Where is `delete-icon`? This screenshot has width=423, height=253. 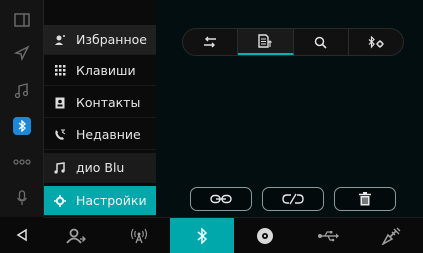
delete-icon is located at coordinates (365, 199).